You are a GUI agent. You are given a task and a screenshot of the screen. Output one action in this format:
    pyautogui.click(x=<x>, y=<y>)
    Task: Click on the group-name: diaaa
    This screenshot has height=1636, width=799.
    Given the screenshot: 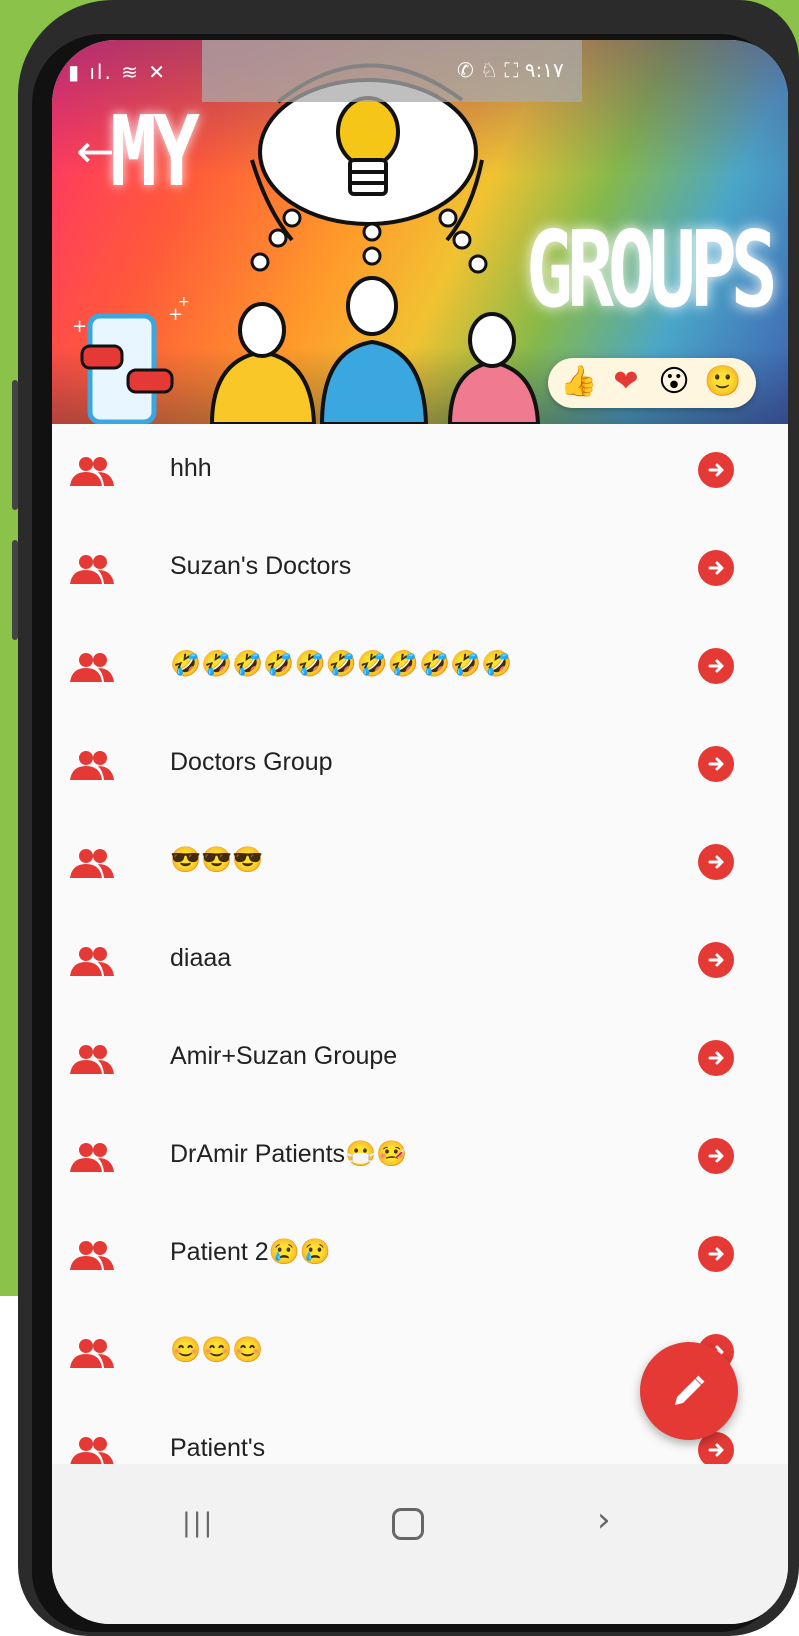 What is the action you would take?
    pyautogui.click(x=201, y=958)
    